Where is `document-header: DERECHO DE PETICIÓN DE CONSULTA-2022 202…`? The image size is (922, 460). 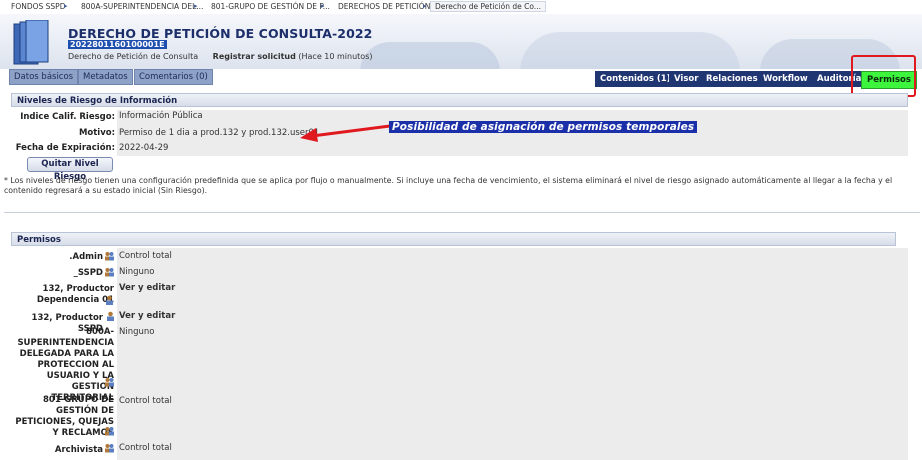 document-header: DERECHO DE PETICIÓN DE CONSULTA-2022 202… is located at coordinates (461, 41).